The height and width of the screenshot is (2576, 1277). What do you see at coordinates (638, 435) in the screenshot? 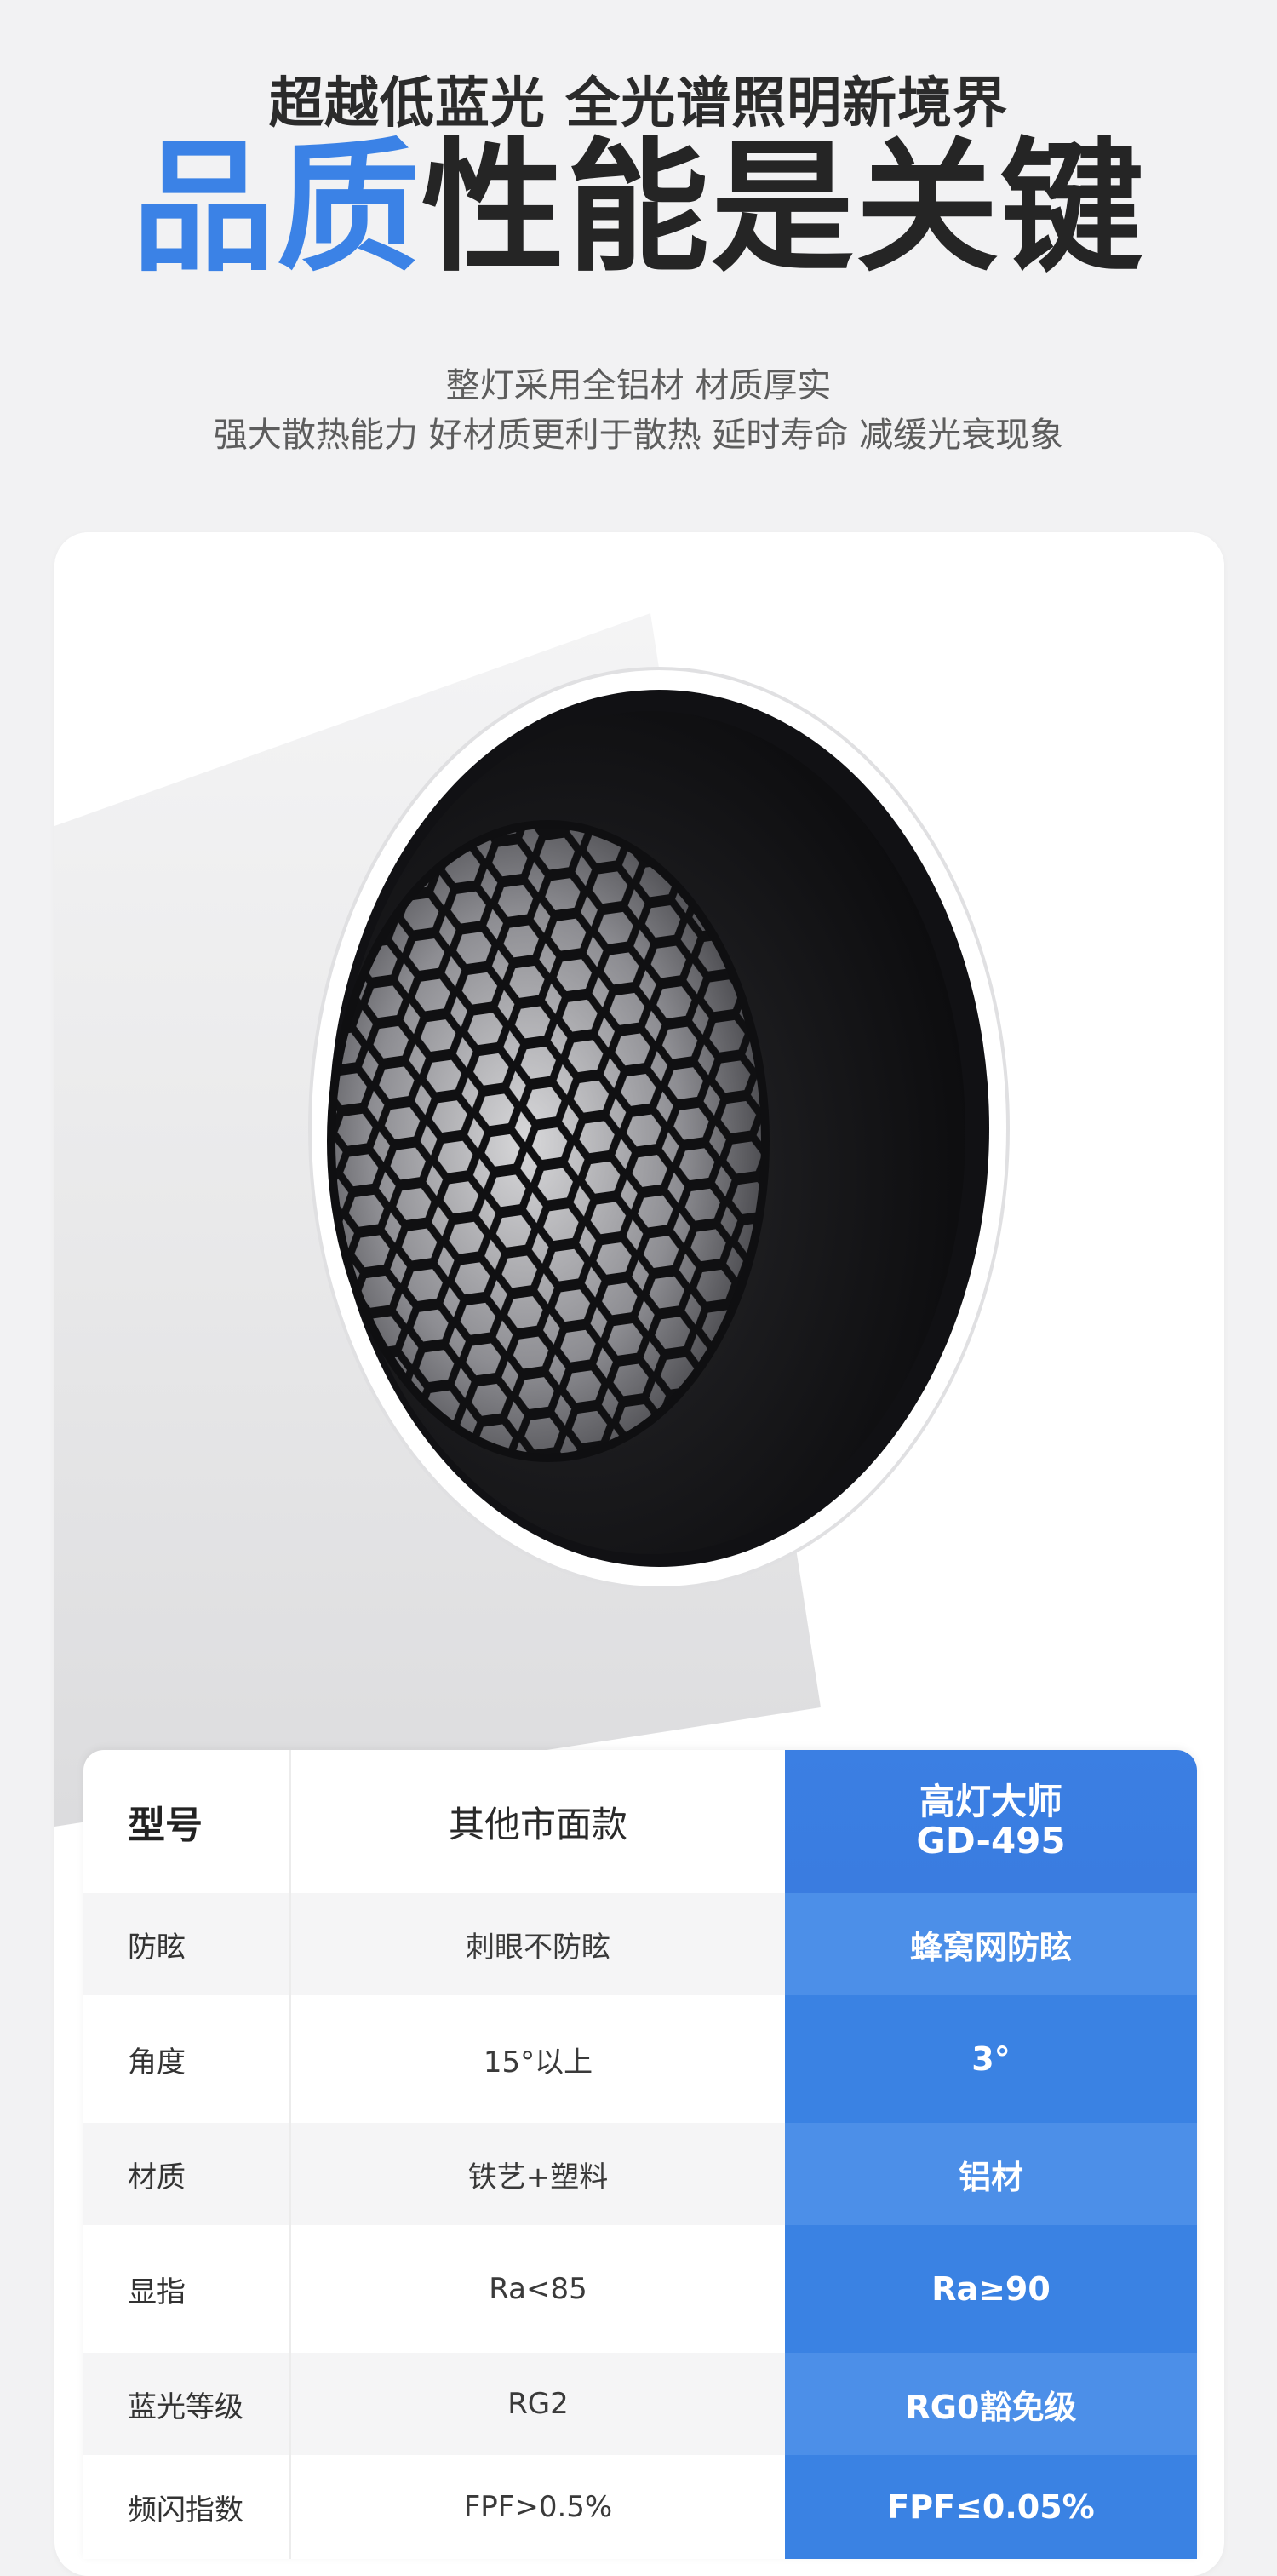
I see `hero-description-line2: 强大散热能力 好材质更利于散热 延时寿命 减缓光衰现象` at bounding box center [638, 435].